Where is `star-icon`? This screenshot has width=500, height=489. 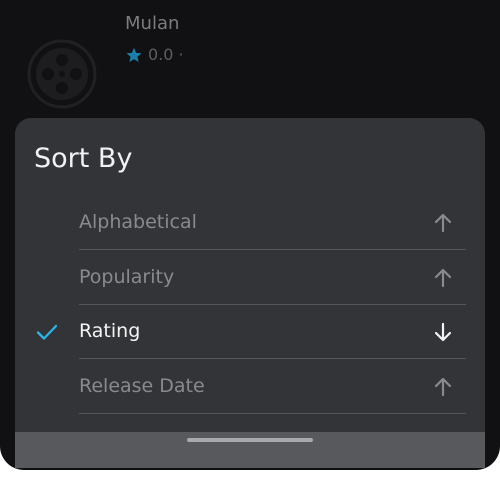
star-icon is located at coordinates (134, 54).